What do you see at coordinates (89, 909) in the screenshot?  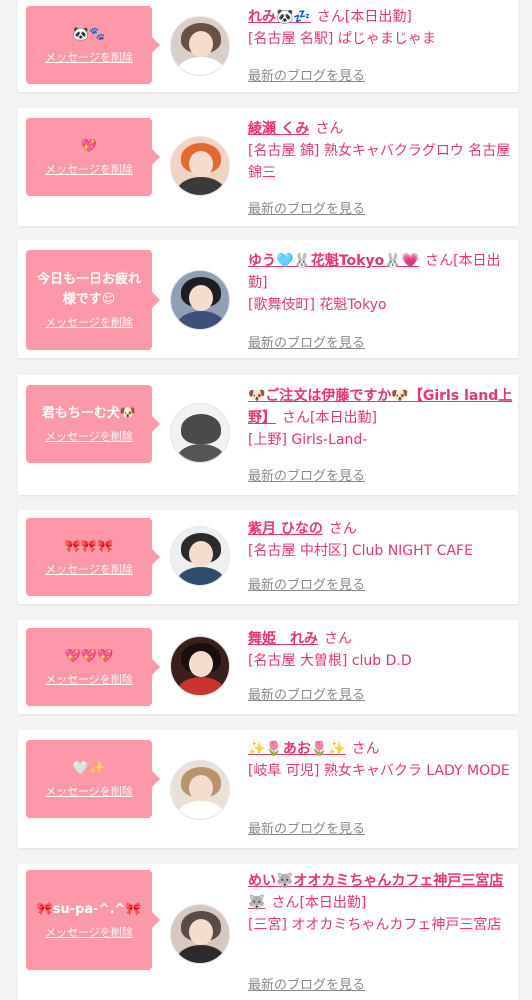 I see `message-text: 🎀su-pa-^.^🎀` at bounding box center [89, 909].